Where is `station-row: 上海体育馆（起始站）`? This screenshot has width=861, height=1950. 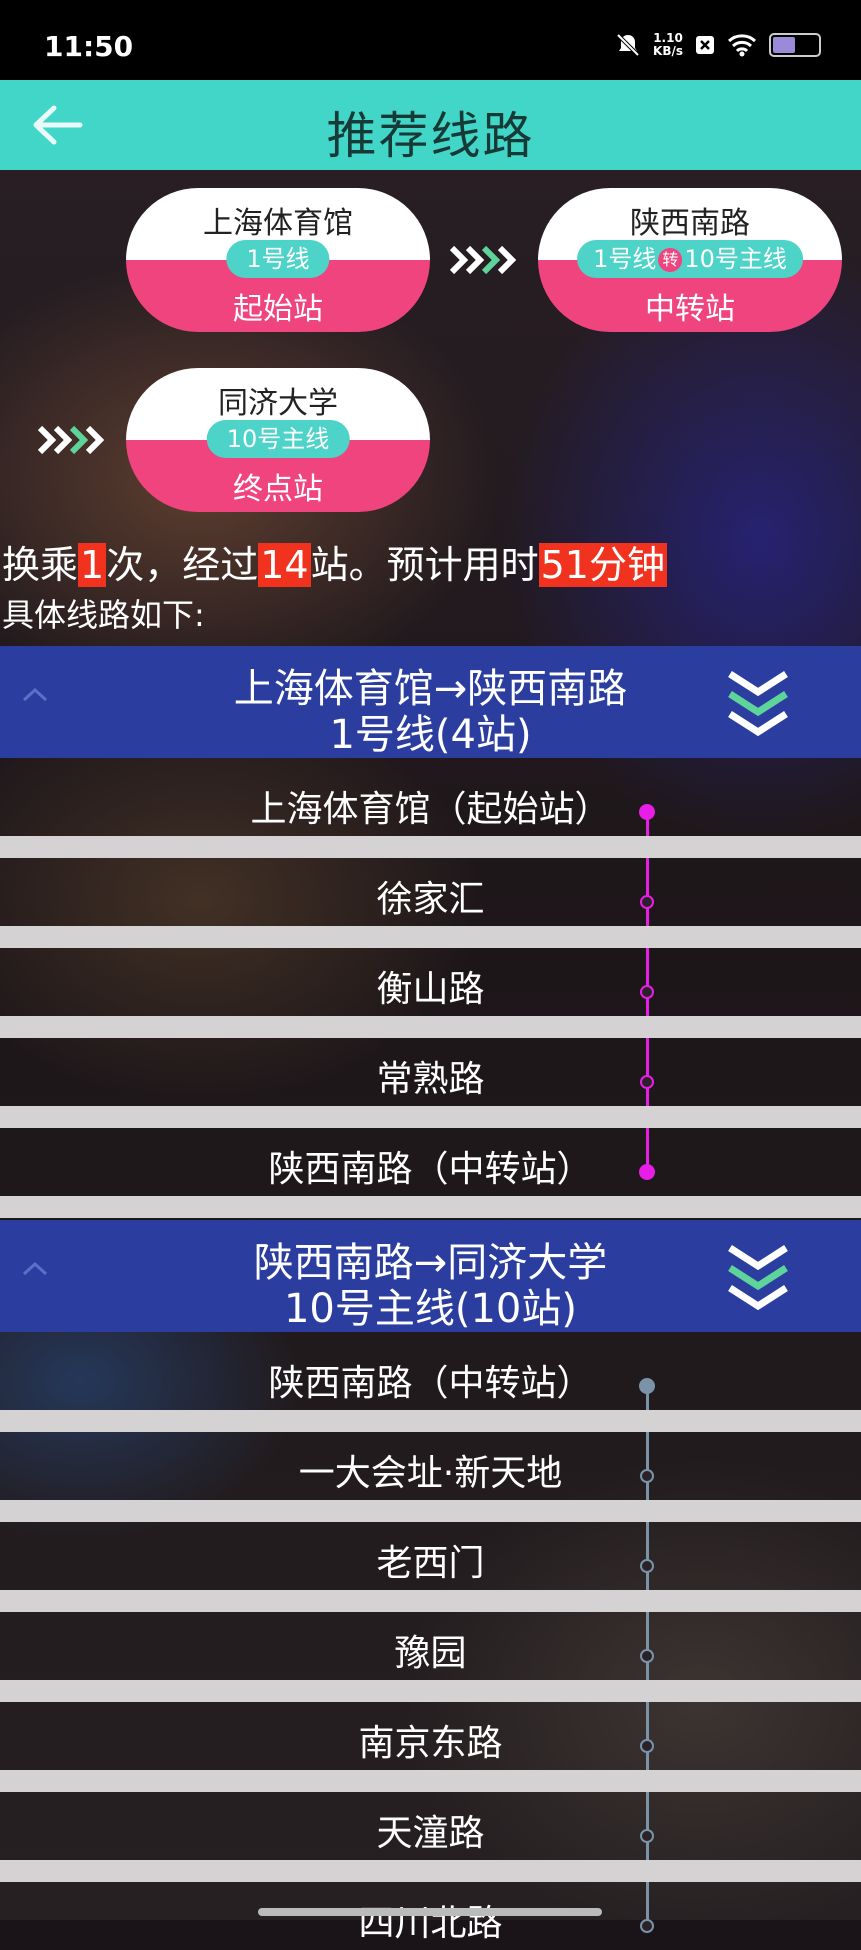 station-row: 上海体育馆（起始站） is located at coordinates (430, 802).